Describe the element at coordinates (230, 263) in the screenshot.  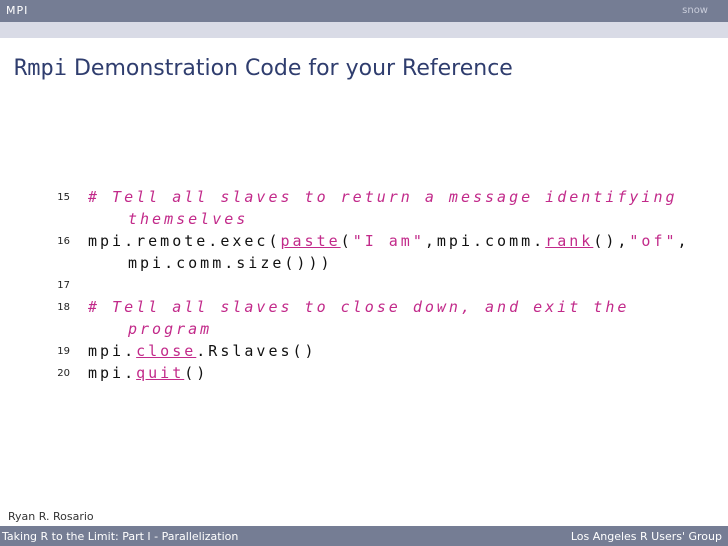
I see `code-text: mpi.comm.size()))` at that location.